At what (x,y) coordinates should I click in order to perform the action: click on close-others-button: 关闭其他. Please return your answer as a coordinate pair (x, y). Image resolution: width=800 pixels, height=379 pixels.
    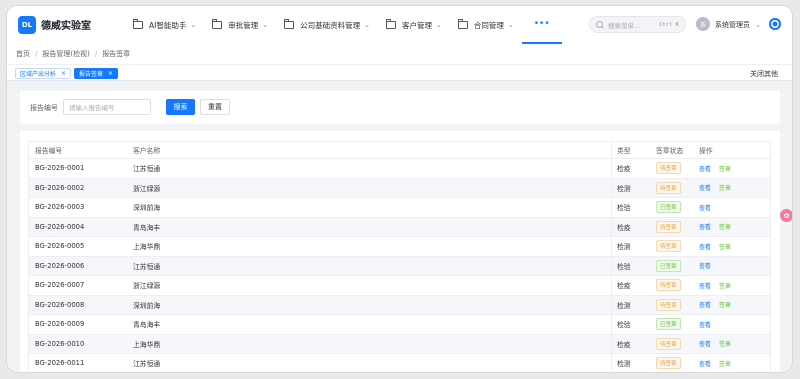
    Looking at the image, I should click on (764, 74).